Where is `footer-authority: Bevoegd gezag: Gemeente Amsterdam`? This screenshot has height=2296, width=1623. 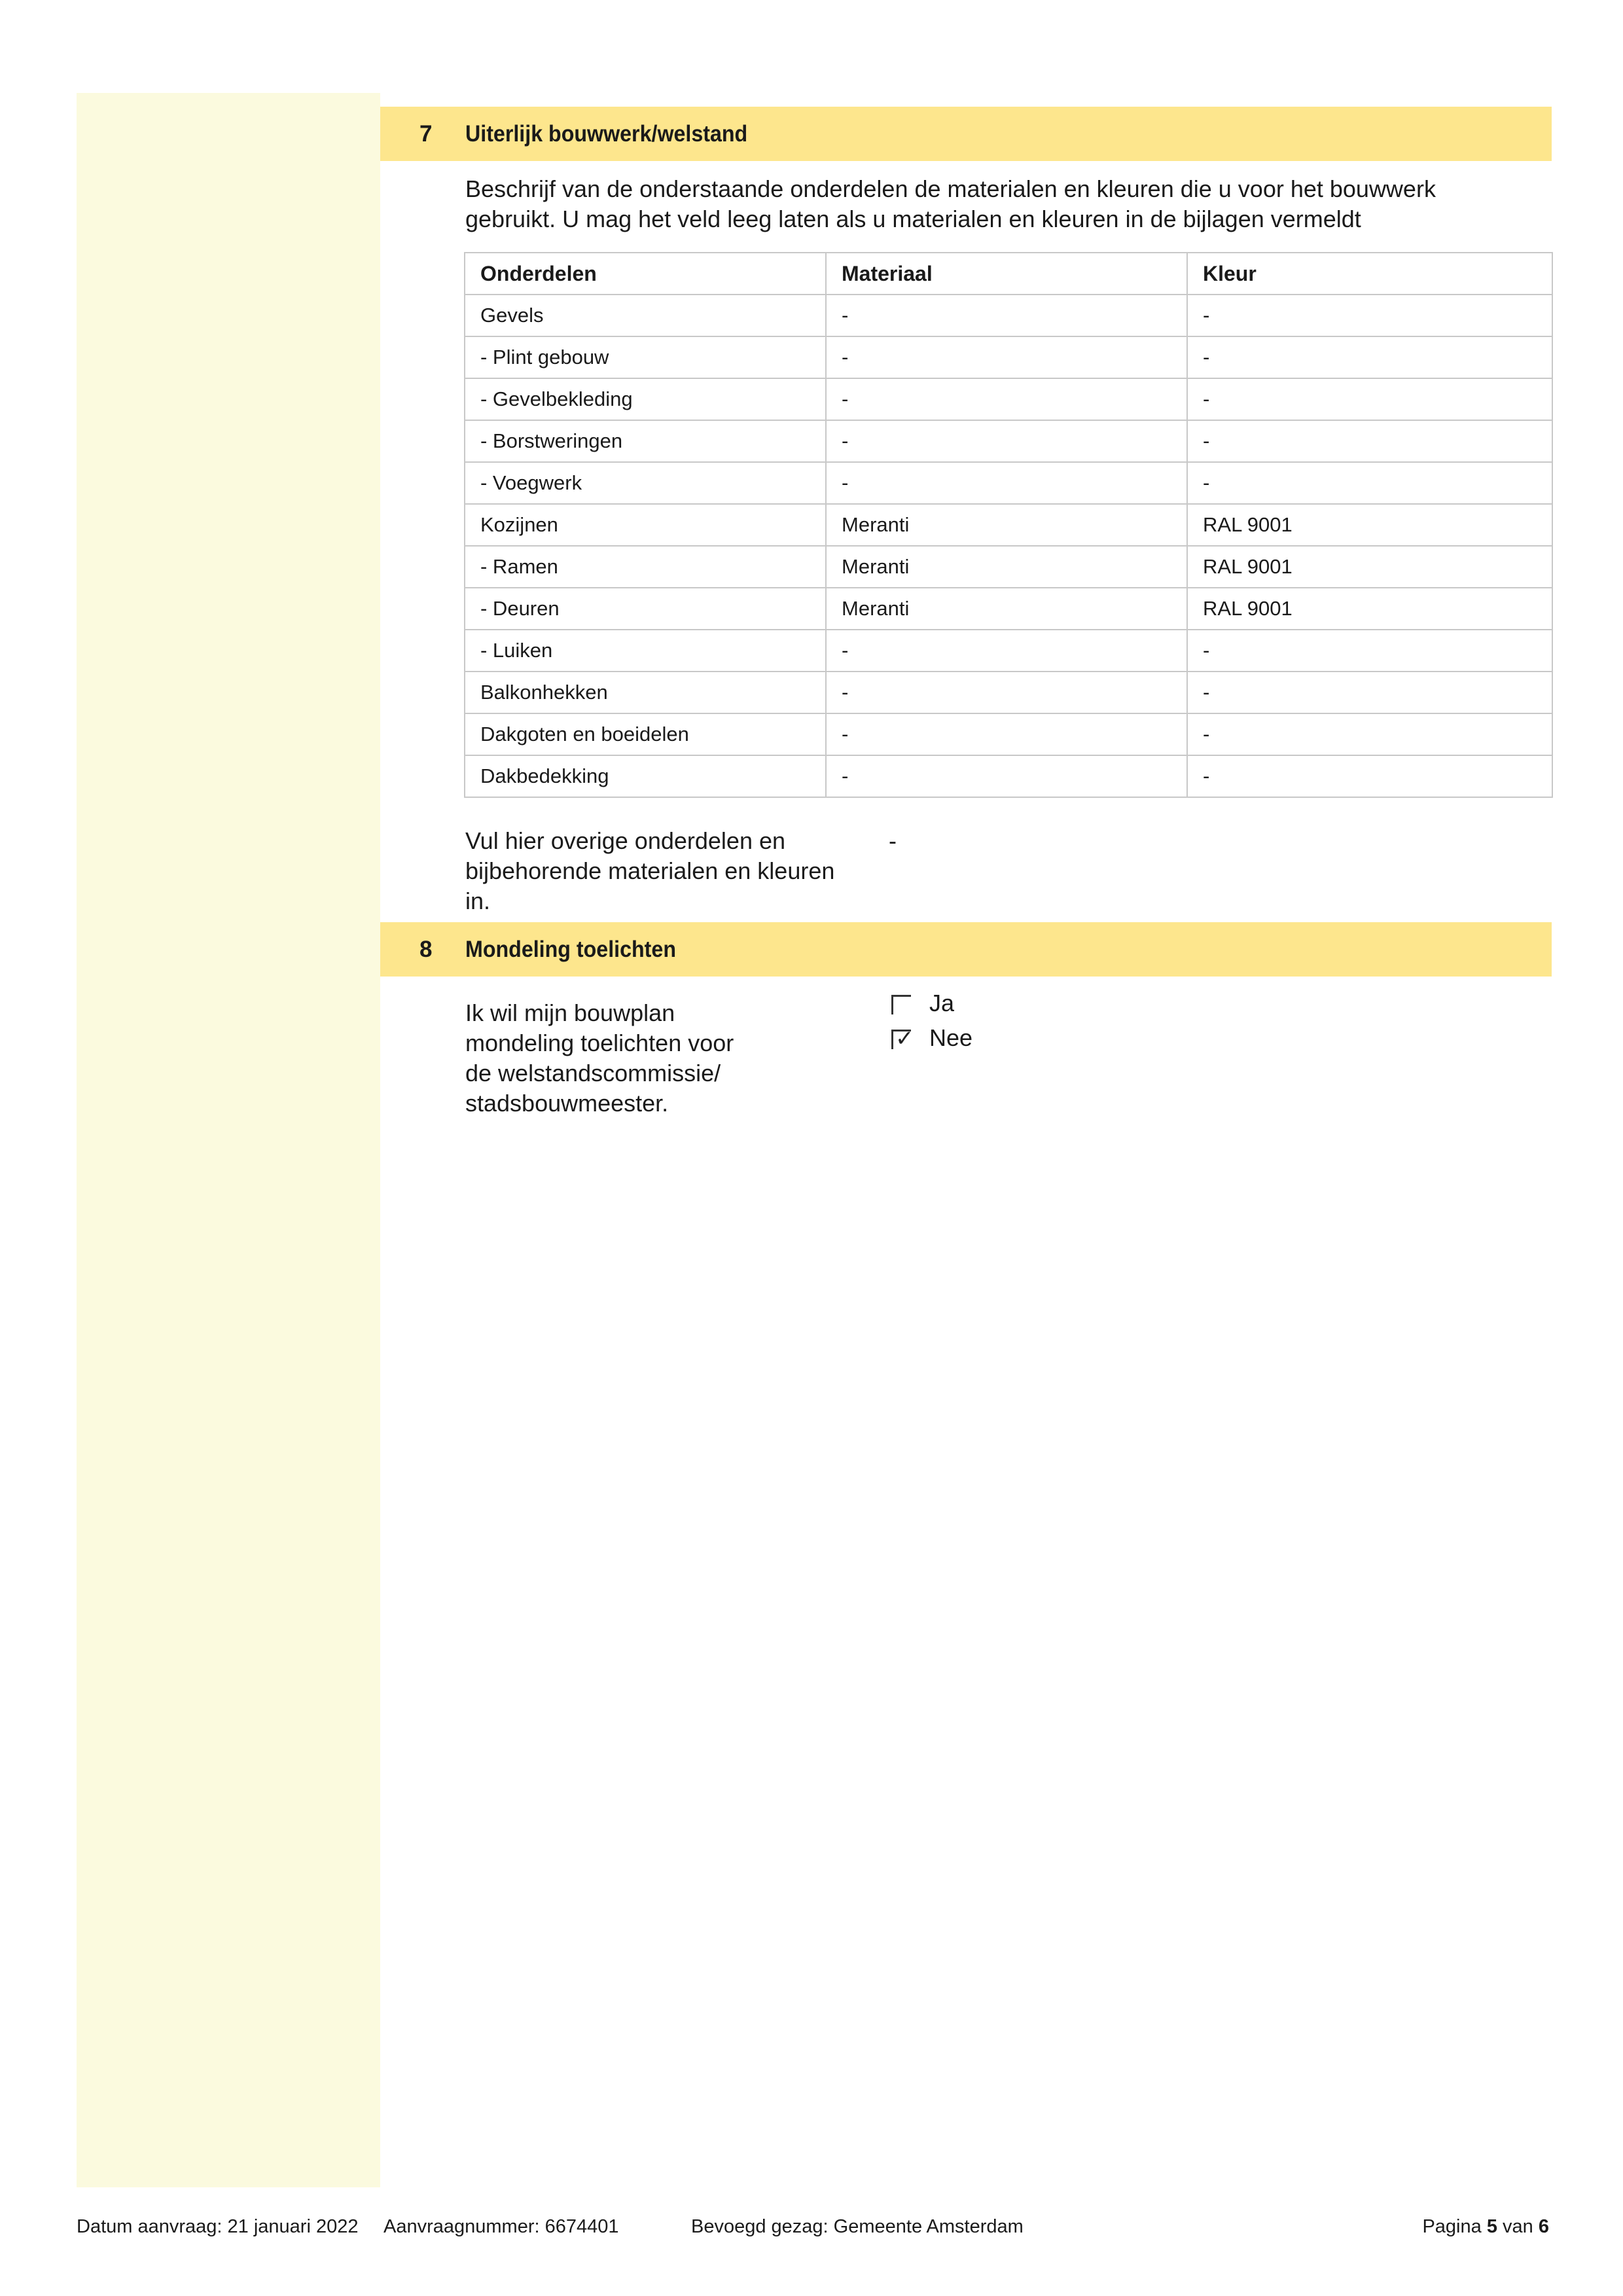
footer-authority: Bevoegd gezag: Gemeente Amsterdam is located at coordinates (857, 2226).